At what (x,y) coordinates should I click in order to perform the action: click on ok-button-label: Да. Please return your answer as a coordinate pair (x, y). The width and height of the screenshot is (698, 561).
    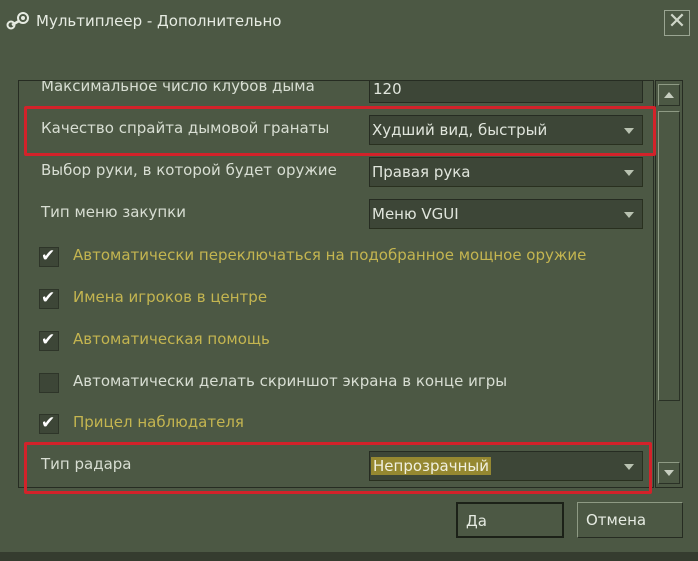
    Looking at the image, I should click on (476, 521).